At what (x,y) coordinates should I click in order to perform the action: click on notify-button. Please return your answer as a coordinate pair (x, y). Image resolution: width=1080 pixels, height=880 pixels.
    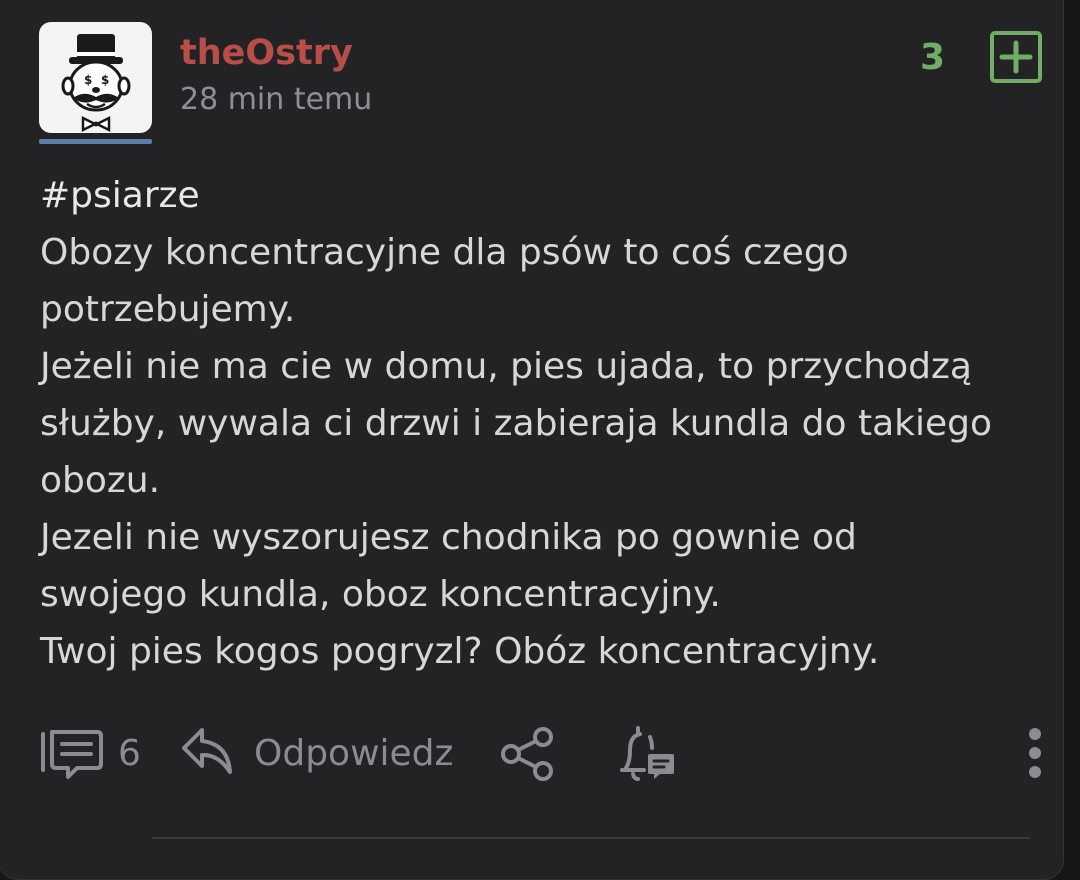
    Looking at the image, I should click on (646, 754).